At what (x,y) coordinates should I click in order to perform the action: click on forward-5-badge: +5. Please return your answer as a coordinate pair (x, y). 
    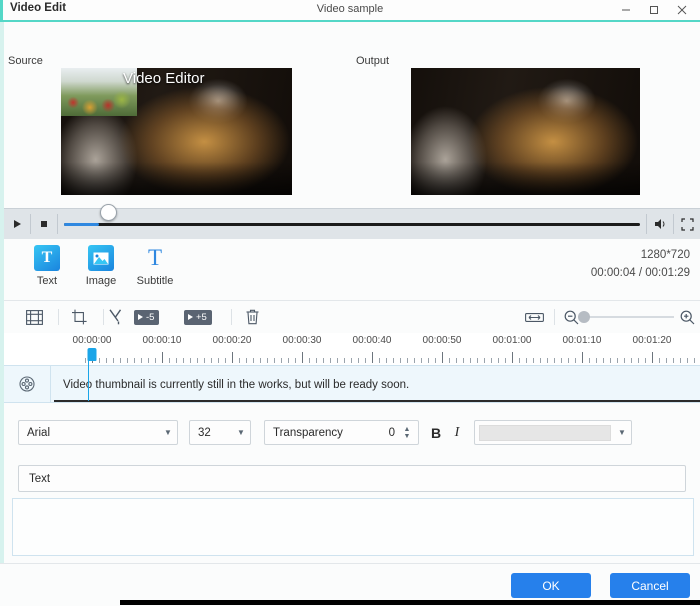
    Looking at the image, I should click on (198, 317).